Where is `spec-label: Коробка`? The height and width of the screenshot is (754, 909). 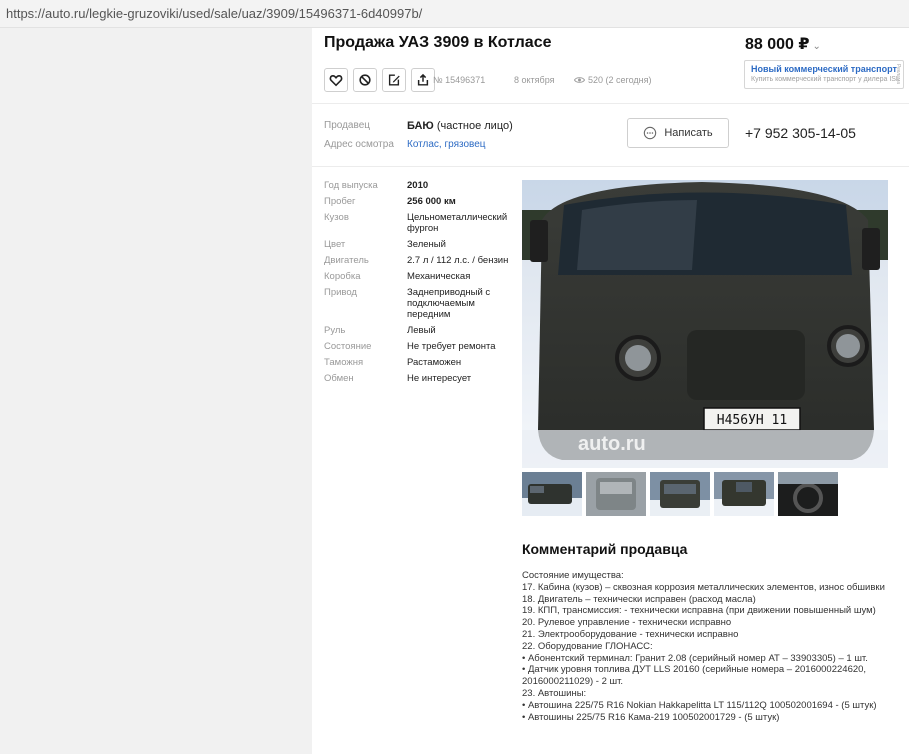 spec-label: Коробка is located at coordinates (342, 276).